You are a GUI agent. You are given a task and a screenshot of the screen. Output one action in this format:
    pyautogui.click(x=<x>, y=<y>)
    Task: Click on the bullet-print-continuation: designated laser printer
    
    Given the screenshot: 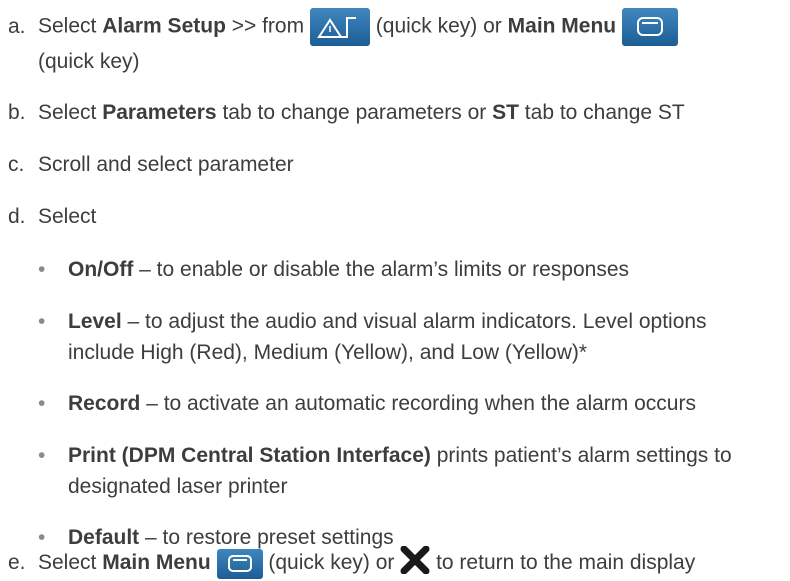 What is the action you would take?
    pyautogui.click(x=178, y=486)
    